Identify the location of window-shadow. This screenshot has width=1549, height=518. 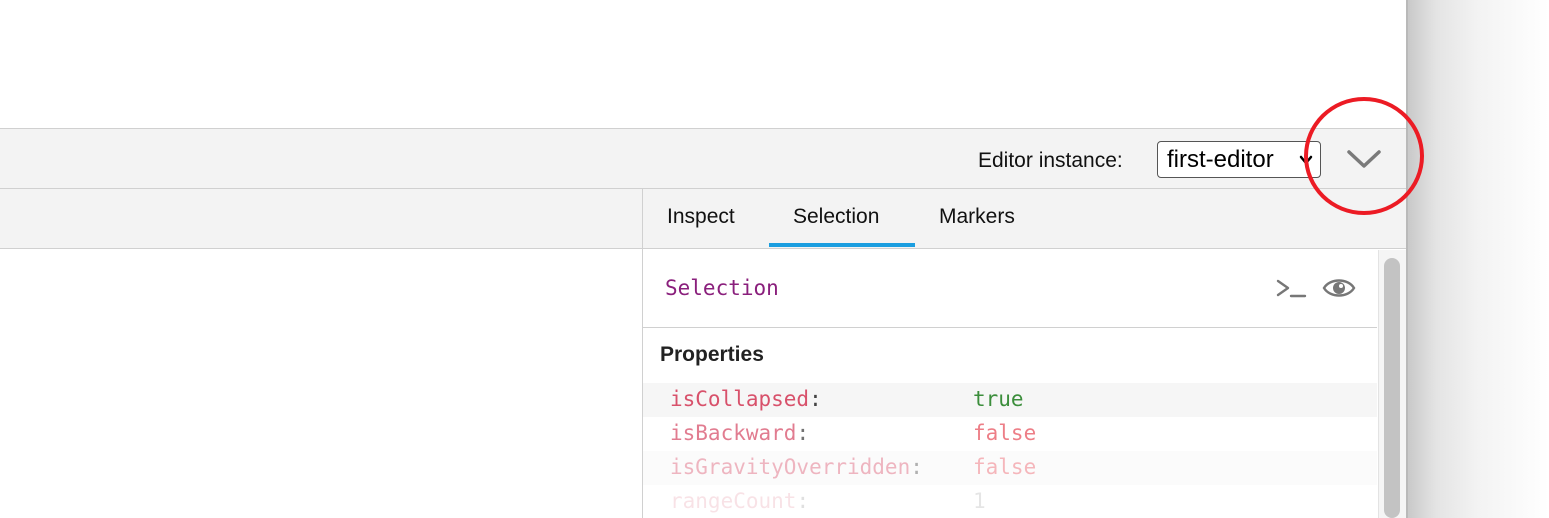
(1478, 259).